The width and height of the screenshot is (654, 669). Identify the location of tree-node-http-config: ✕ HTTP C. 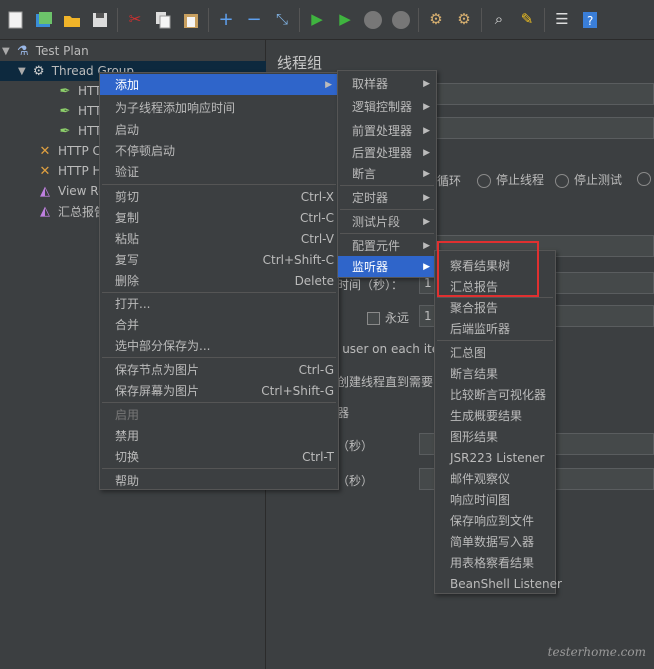
(68, 151).